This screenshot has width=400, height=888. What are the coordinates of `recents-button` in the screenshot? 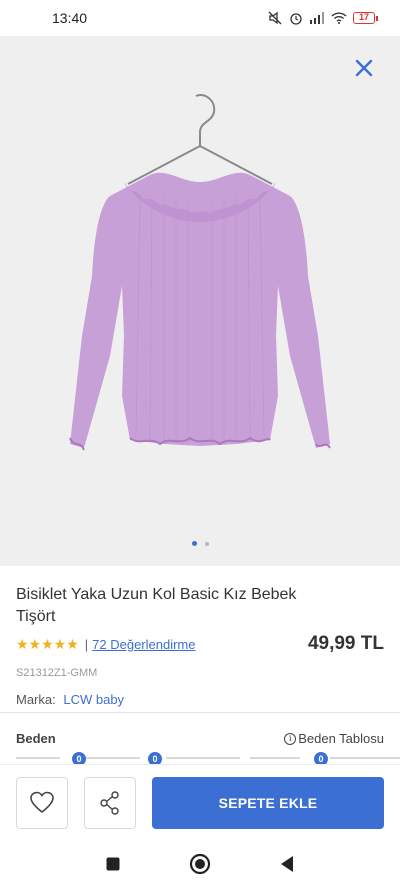 It's located at (113, 864).